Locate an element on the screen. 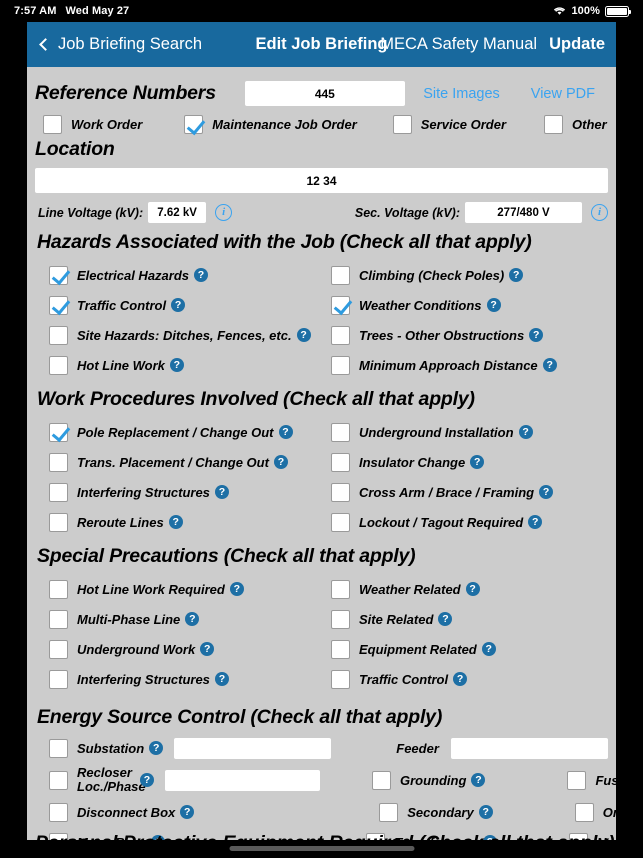 This screenshot has width=643, height=858. hazards-item-minimum-approach-distance: Minimum Approach Distance? is located at coordinates (444, 365).